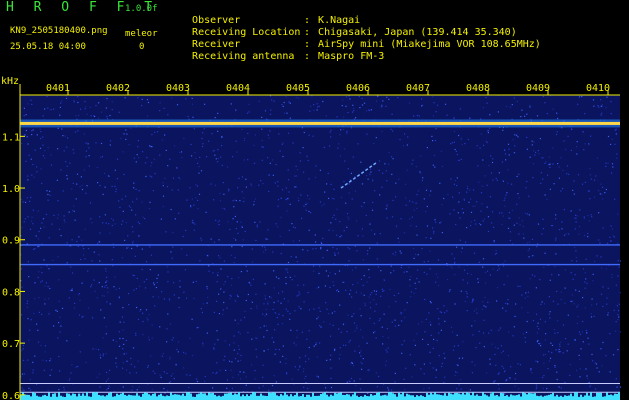  What do you see at coordinates (178, 88) in the screenshot?
I see `x-tick-label: 0403` at bounding box center [178, 88].